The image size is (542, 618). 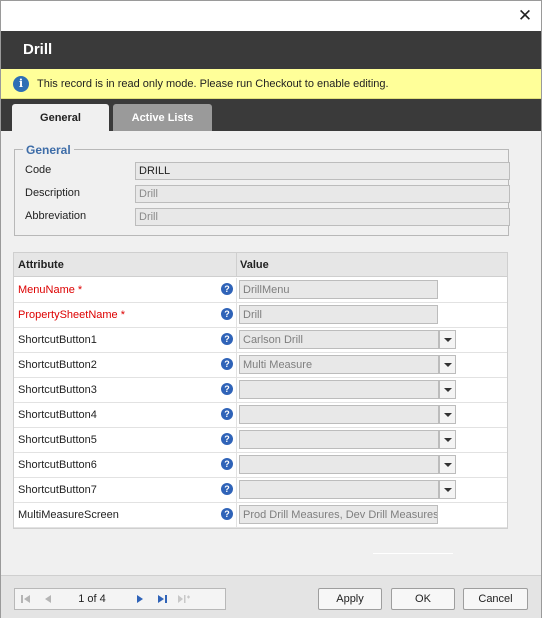 What do you see at coordinates (525, 16) in the screenshot?
I see `close-icon: ✕` at bounding box center [525, 16].